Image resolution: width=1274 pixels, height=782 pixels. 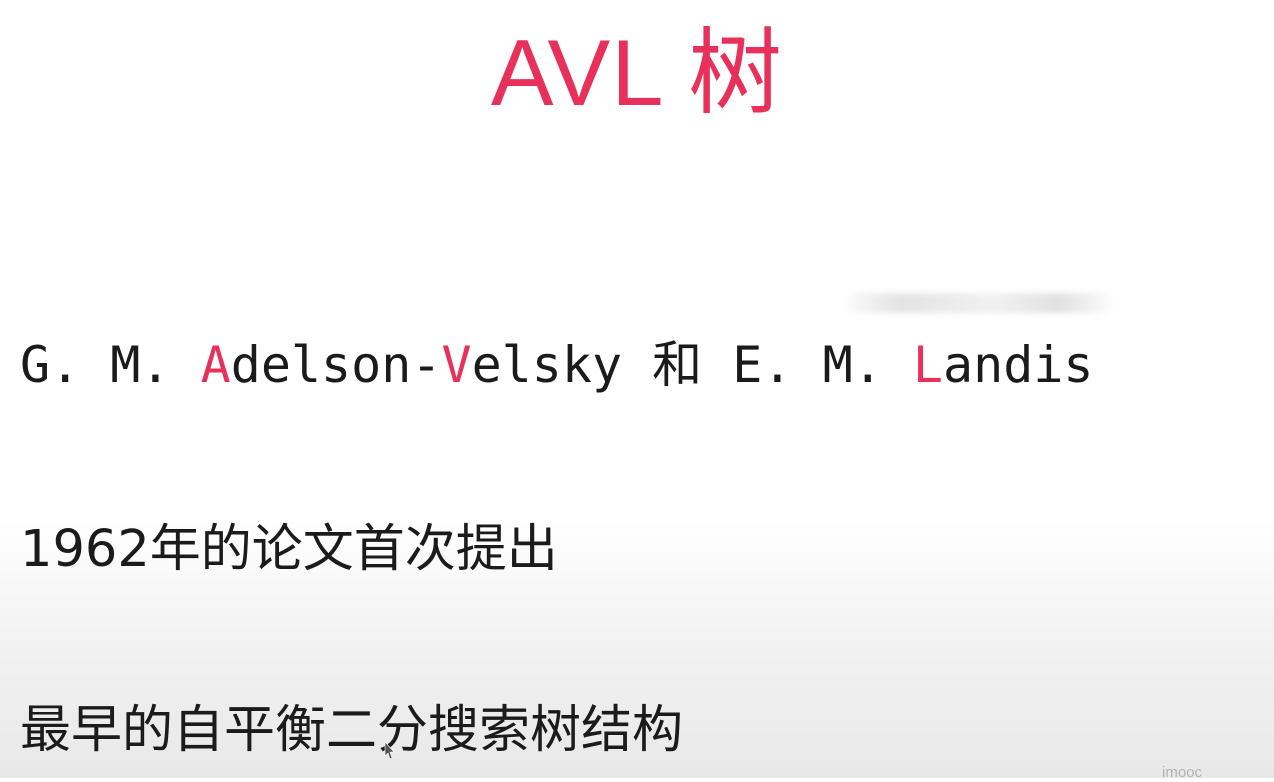 I want to click on highlight-letter-l: L, so click(x=928, y=365).